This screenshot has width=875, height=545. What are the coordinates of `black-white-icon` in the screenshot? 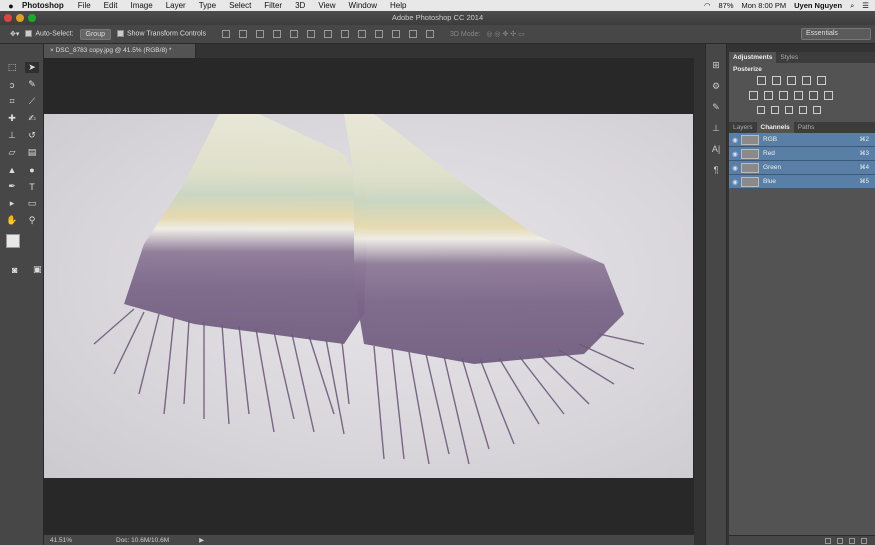 It's located at (783, 95).